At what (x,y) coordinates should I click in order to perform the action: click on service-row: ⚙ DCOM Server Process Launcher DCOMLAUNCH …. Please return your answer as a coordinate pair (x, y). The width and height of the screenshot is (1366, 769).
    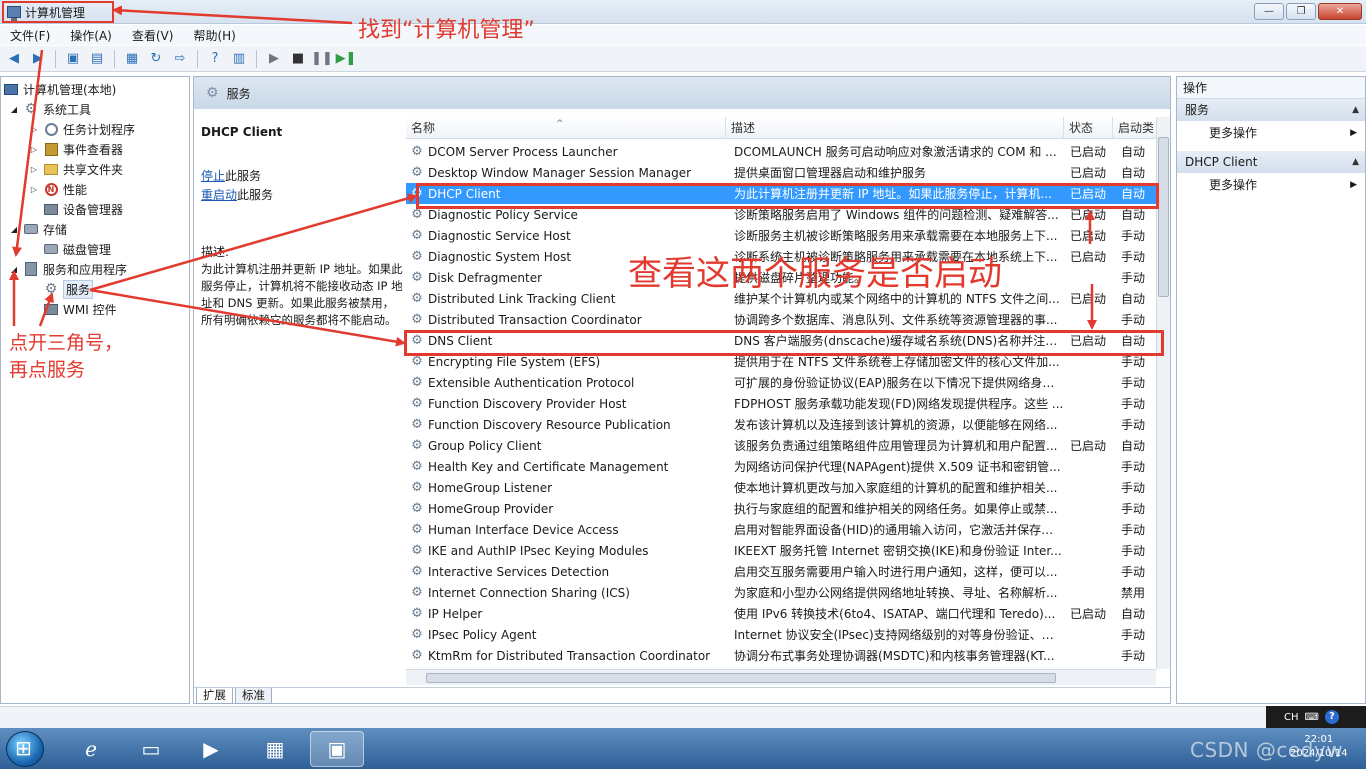
    Looking at the image, I should click on (781, 151).